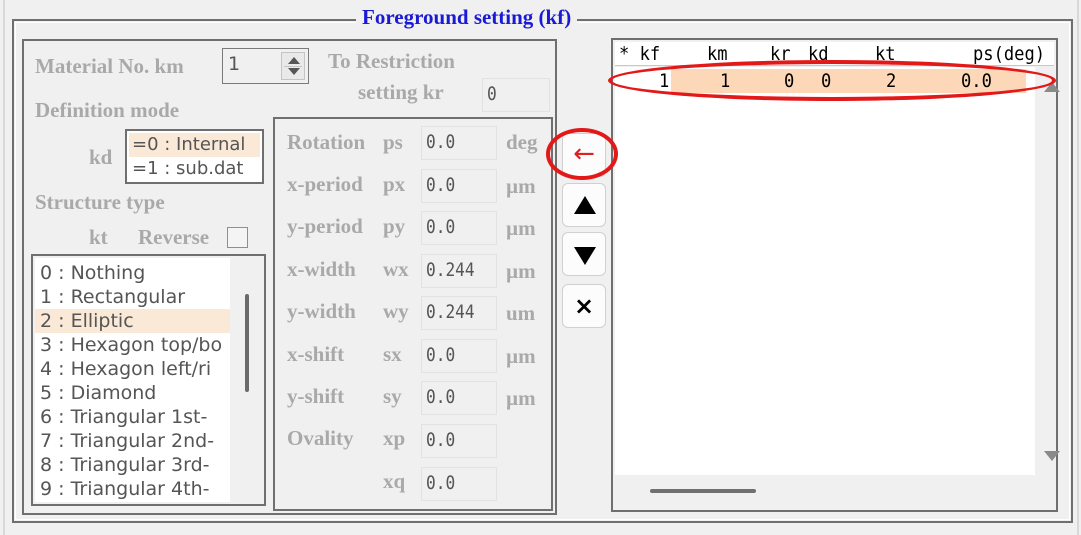 This screenshot has width=1081, height=535. What do you see at coordinates (109, 66) in the screenshot?
I see `material-no-label: Material No. km` at bounding box center [109, 66].